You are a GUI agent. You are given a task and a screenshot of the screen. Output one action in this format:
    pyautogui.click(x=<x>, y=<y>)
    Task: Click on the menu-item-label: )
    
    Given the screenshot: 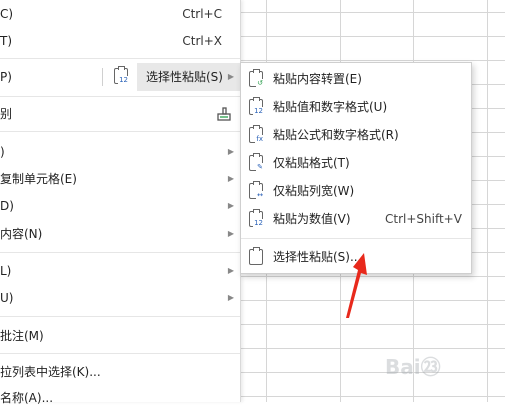 What is the action you would take?
    pyautogui.click(x=2, y=152)
    